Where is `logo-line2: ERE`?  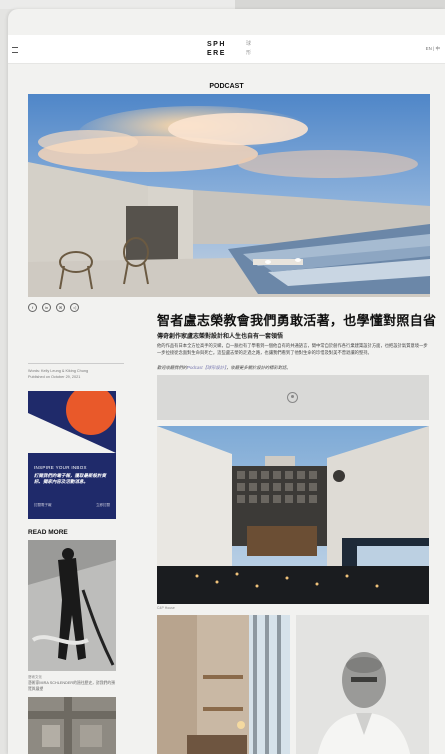
logo-line2: ERE is located at coordinates (216, 53).